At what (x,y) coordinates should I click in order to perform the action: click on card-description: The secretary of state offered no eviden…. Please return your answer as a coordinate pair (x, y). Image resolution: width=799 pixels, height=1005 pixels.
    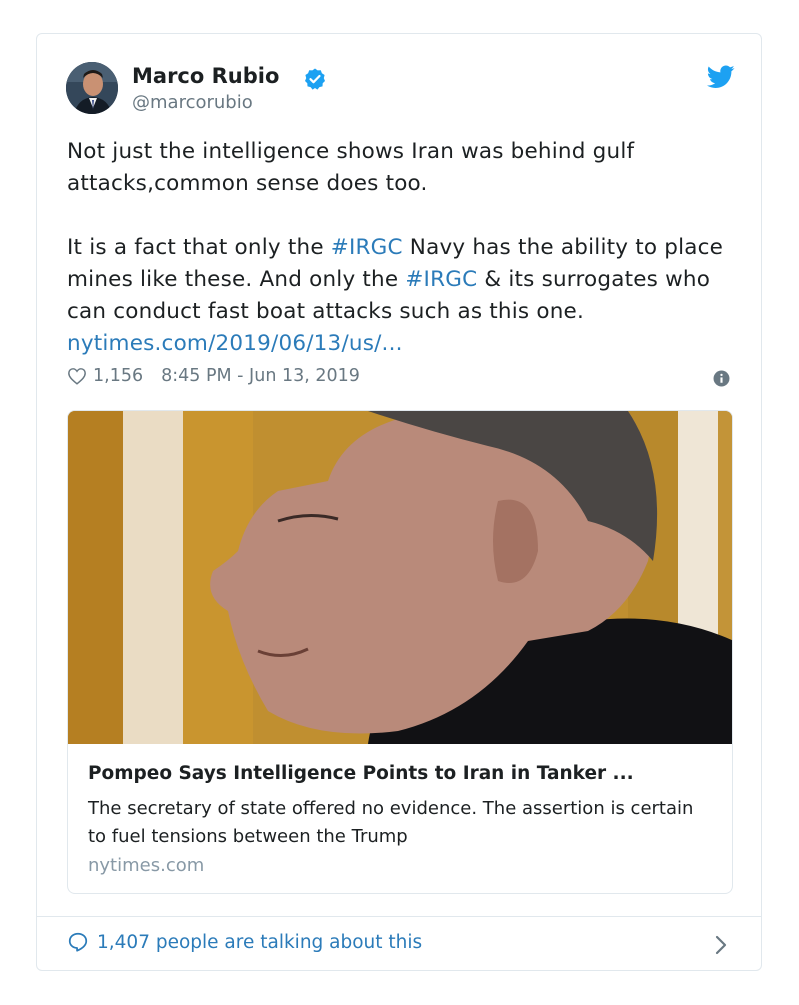
    Looking at the image, I should click on (391, 822).